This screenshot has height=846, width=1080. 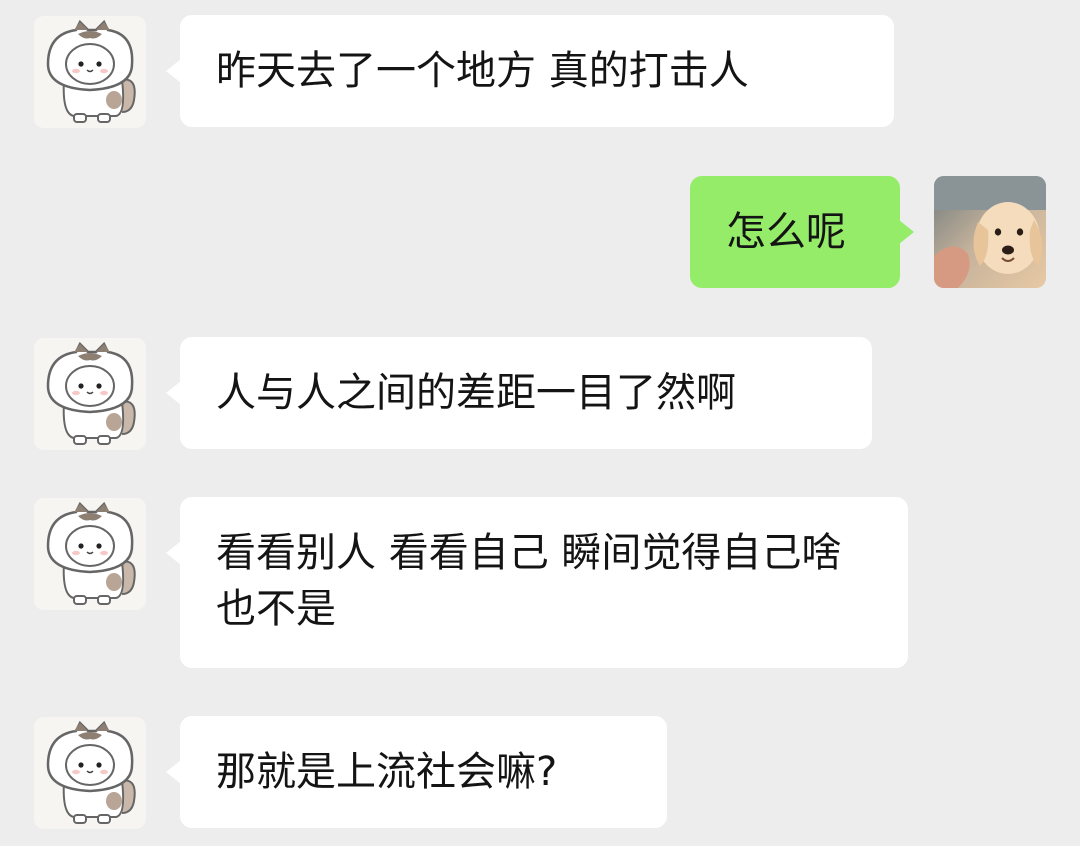 I want to click on message-bubble-incoming: 那就是上流社会嘛?, so click(x=416, y=772).